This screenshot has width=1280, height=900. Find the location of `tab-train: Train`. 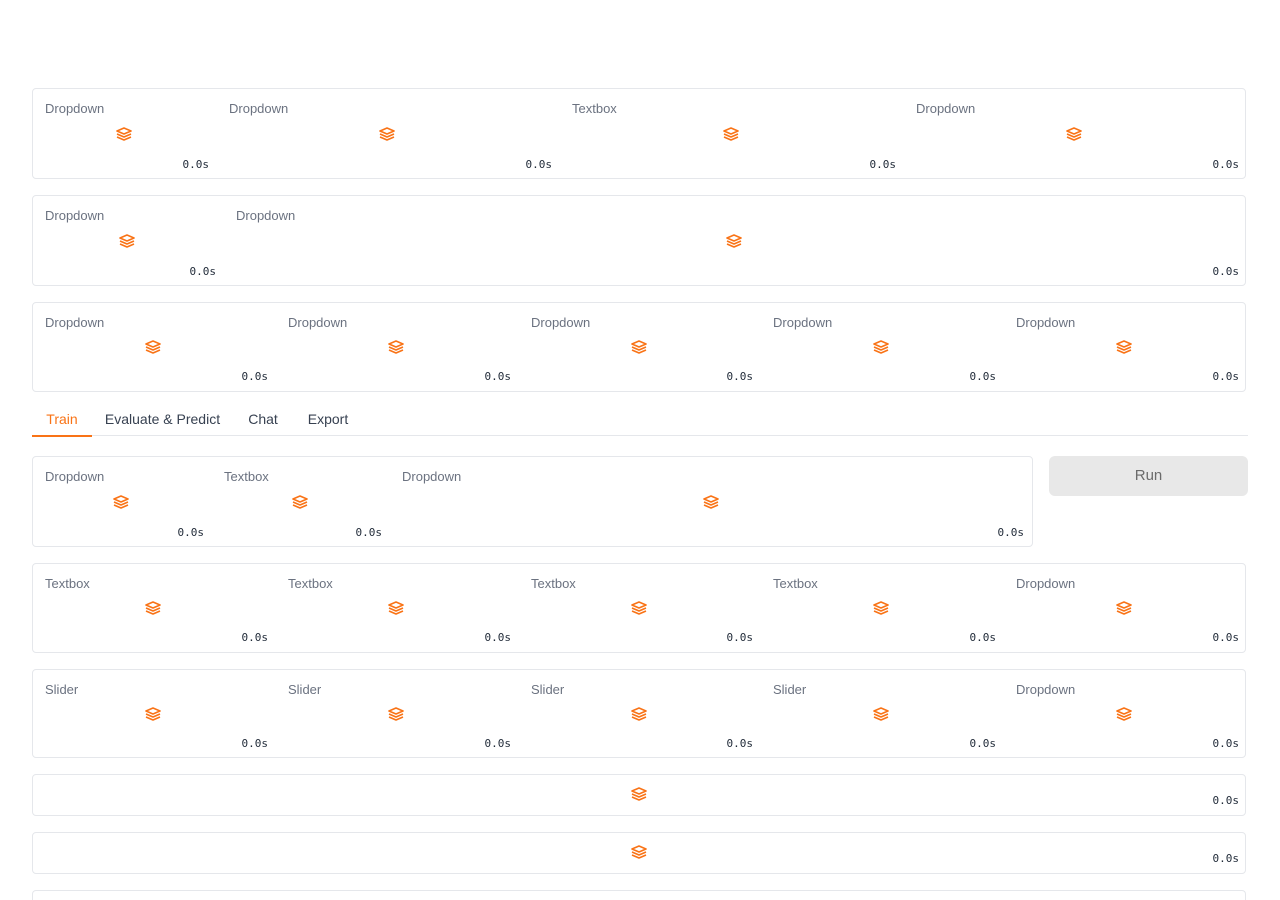

tab-train: Train is located at coordinates (62, 419).